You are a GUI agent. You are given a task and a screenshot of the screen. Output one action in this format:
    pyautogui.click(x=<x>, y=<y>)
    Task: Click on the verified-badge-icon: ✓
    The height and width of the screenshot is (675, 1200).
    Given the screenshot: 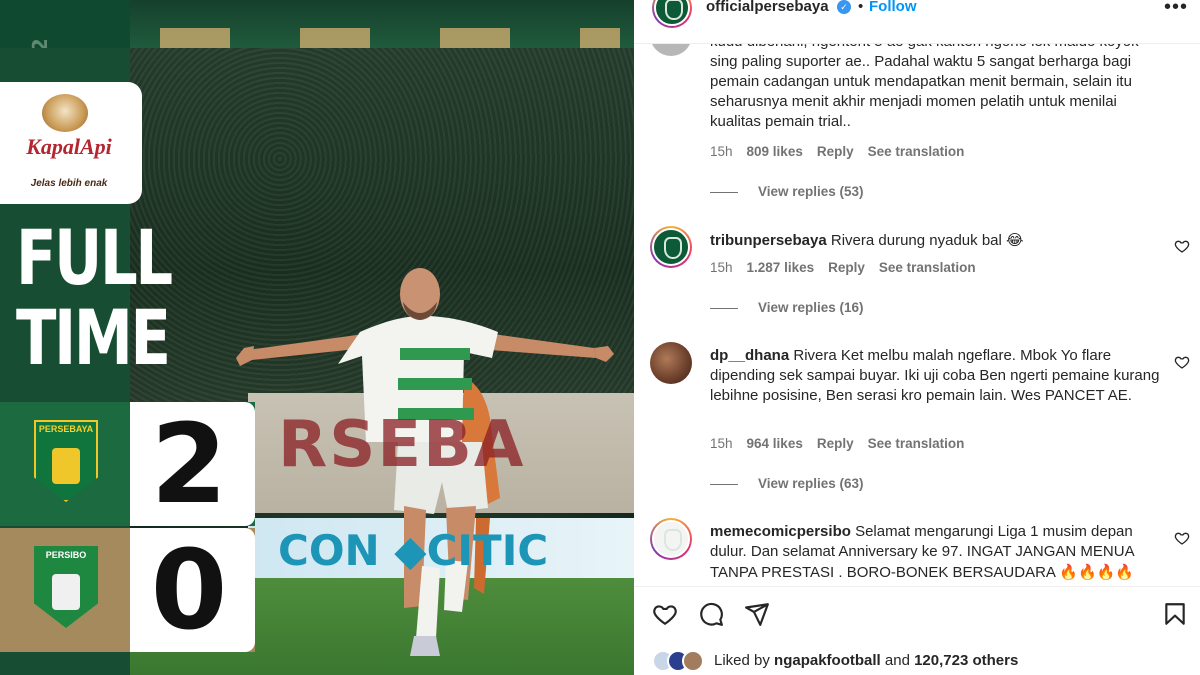 What is the action you would take?
    pyautogui.click(x=844, y=7)
    